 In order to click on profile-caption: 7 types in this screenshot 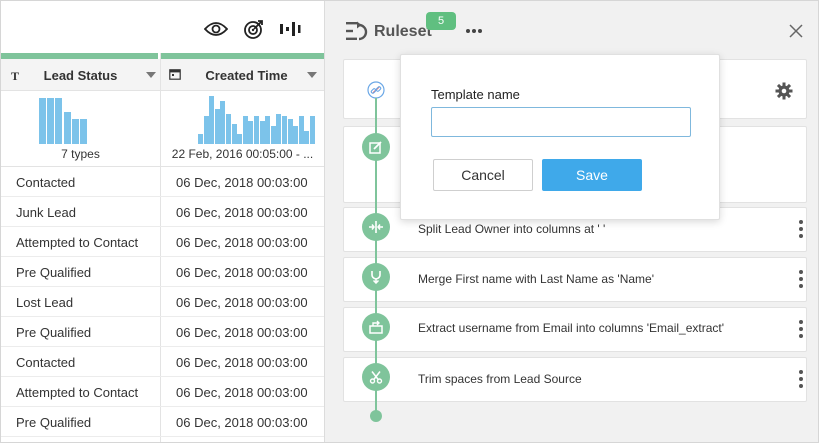, I will do `click(80, 154)`.